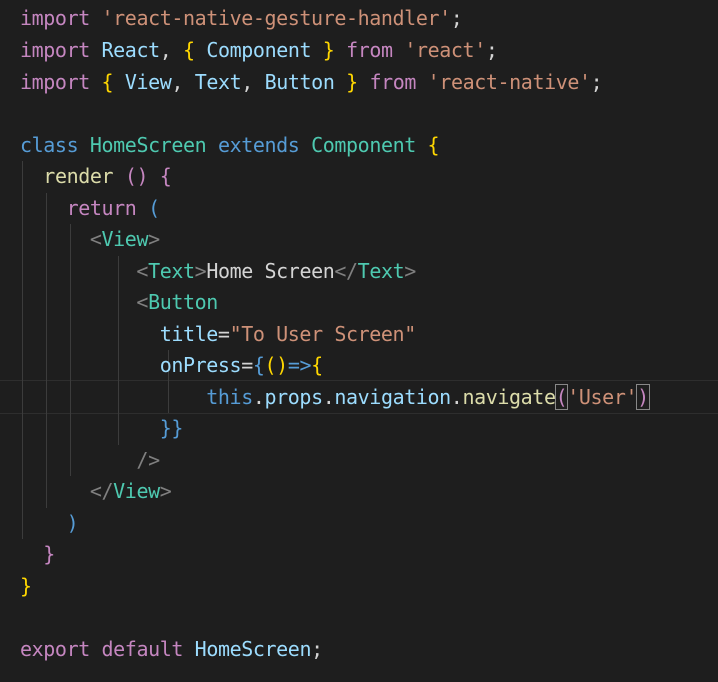 The width and height of the screenshot is (718, 682). I want to click on code-line-7: return (, so click(90, 208).